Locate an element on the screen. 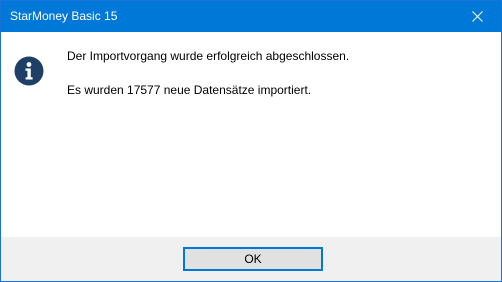  close-icon is located at coordinates (477, 16).